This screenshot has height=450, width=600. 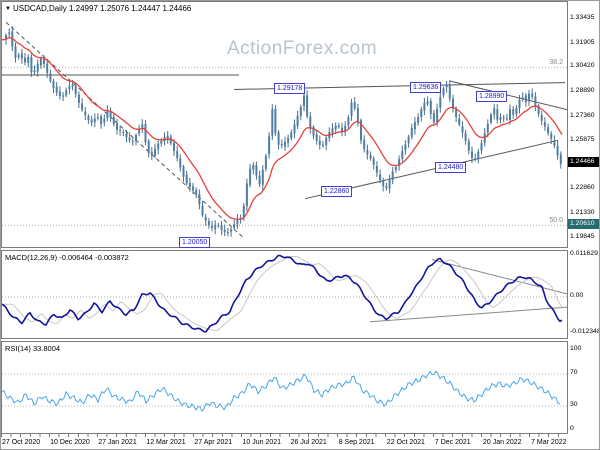 What do you see at coordinates (337, 191) in the screenshot?
I see `price-annotation-label: 1.22860` at bounding box center [337, 191].